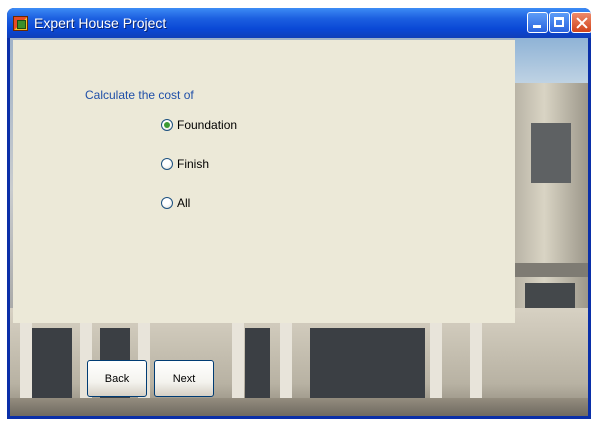 The width and height of the screenshot is (600, 422). I want to click on title-bar: Expert House Project, so click(299, 23).